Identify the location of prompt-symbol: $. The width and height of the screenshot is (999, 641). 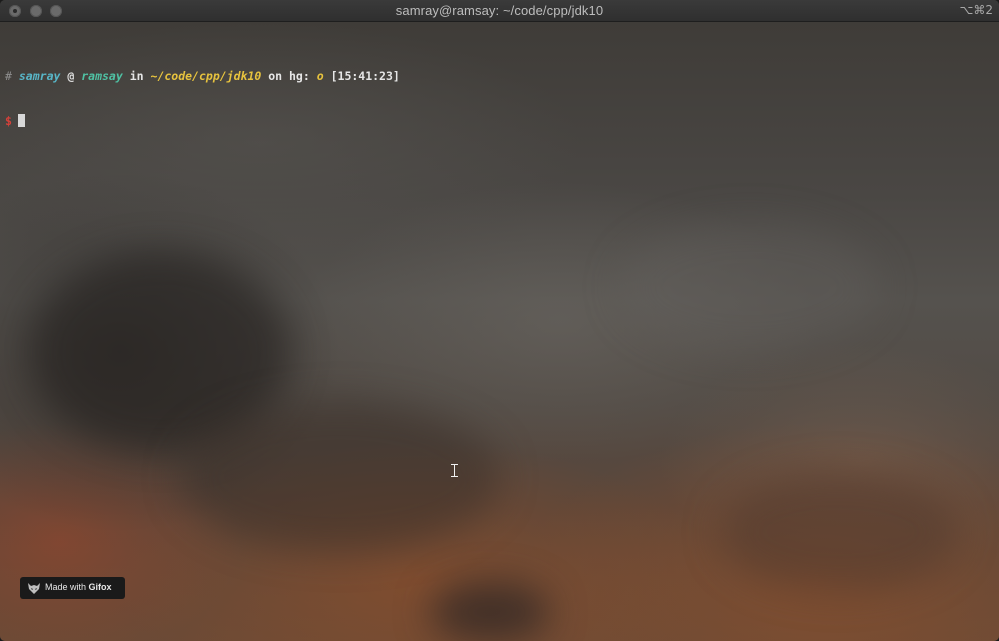
(8, 121).